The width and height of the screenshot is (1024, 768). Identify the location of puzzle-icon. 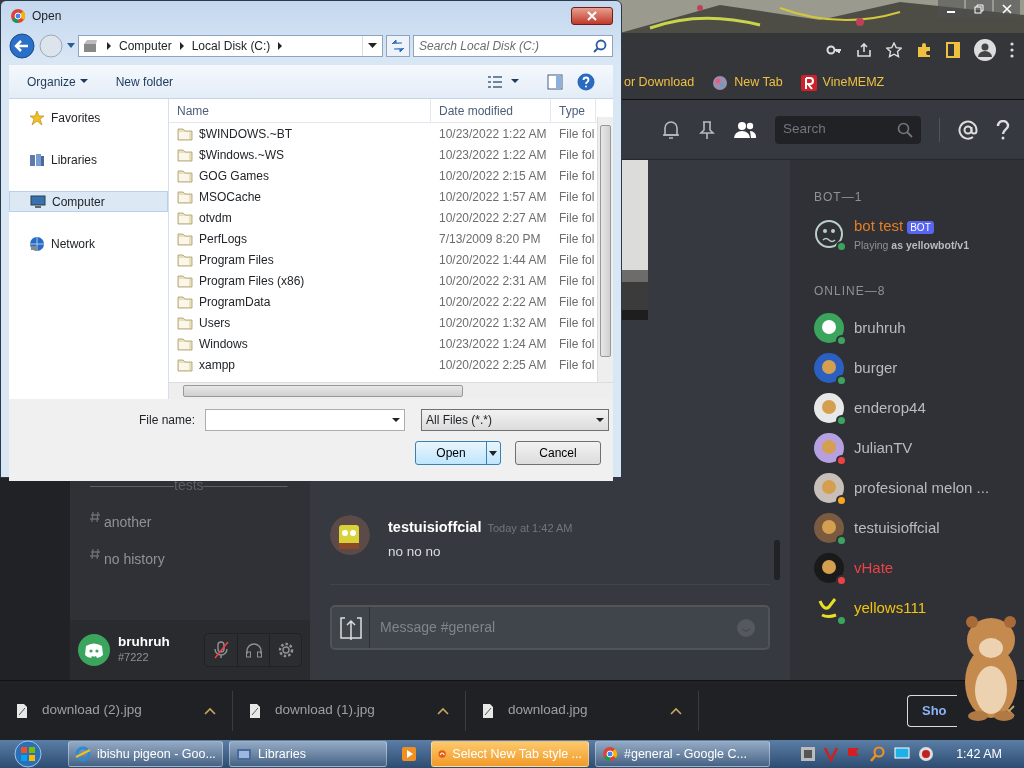
(924, 49).